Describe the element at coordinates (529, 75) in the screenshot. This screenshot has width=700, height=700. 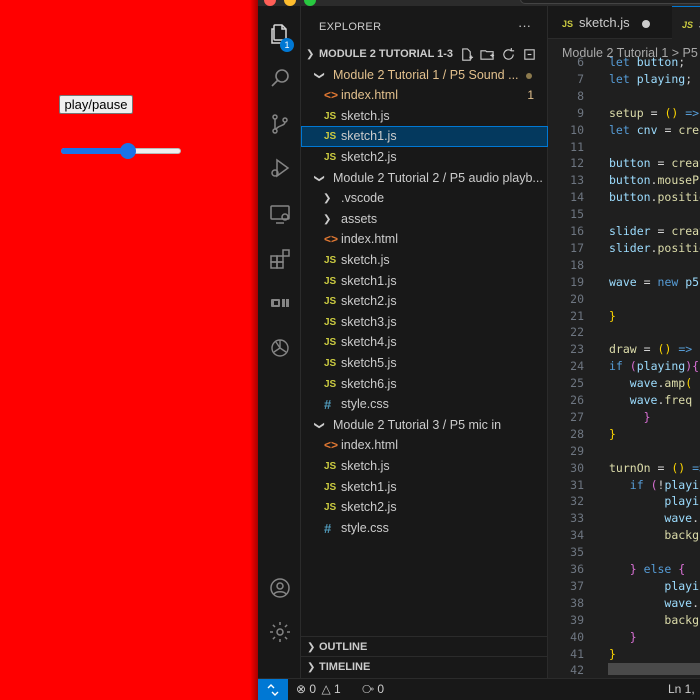
I see `modified-dot-icon` at that location.